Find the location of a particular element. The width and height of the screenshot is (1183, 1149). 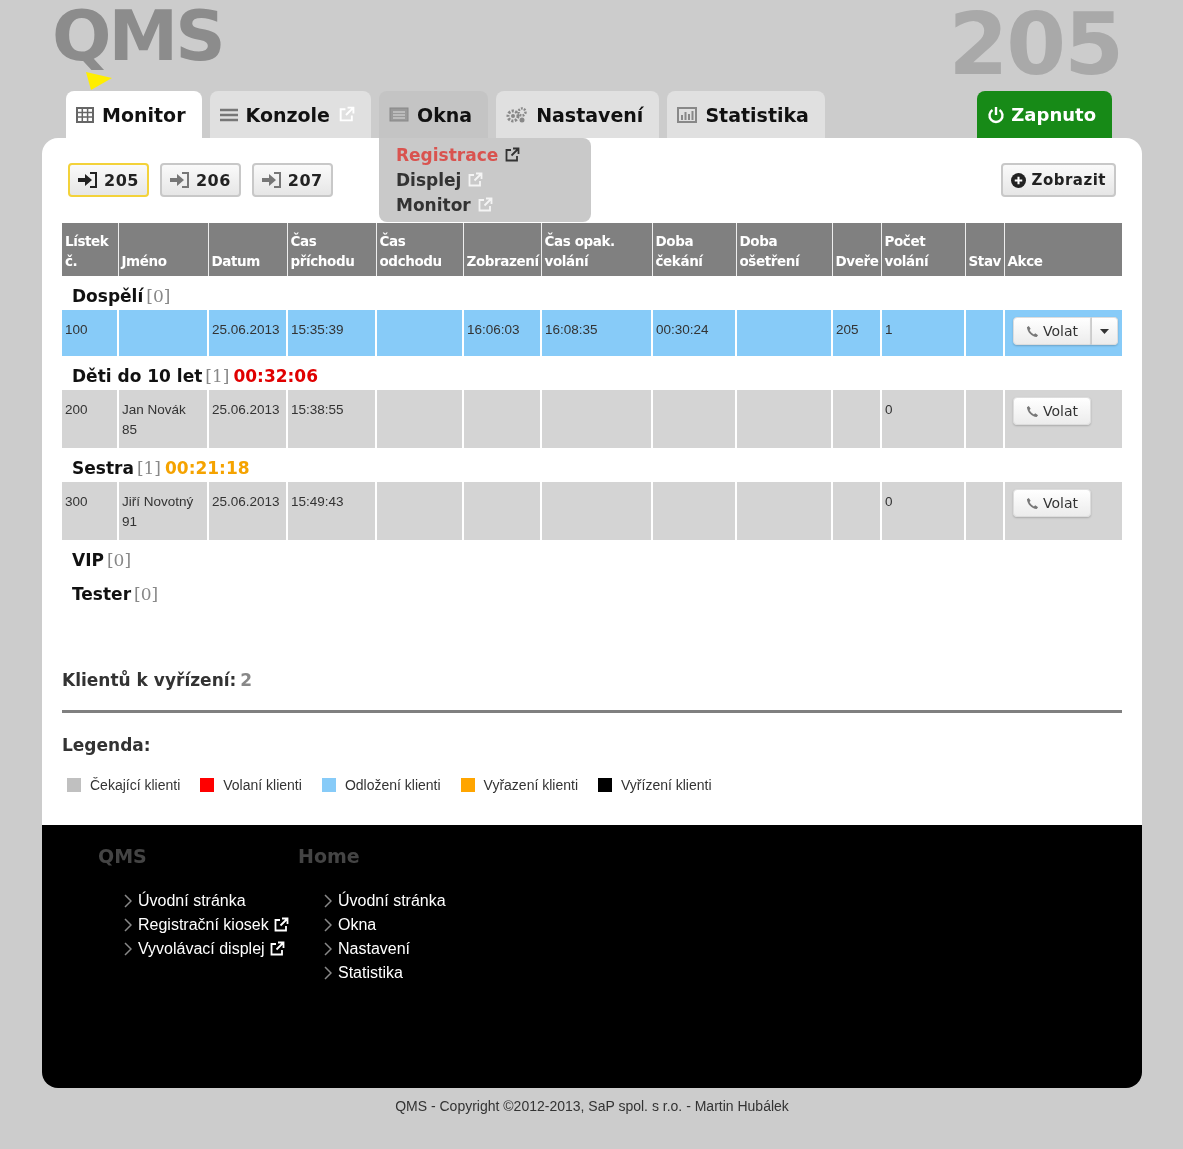

group-title: Sestra is located at coordinates (103, 468).